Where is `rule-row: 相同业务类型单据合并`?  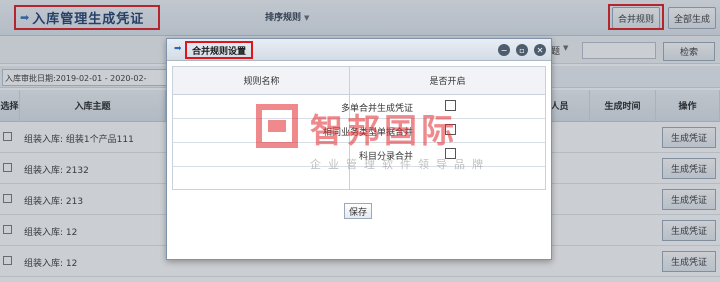
rule-row: 相同业务类型单据合并 is located at coordinates (359, 131).